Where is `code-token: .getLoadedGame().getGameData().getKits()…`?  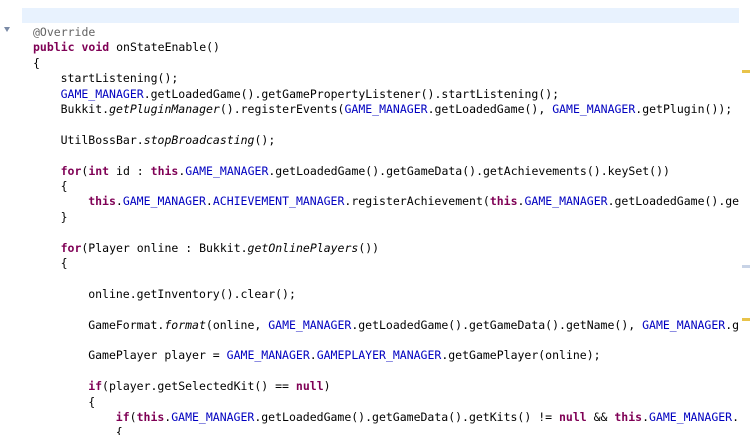 code-token: .getLoadedGame().getGameData().getKits()… is located at coordinates (406, 417).